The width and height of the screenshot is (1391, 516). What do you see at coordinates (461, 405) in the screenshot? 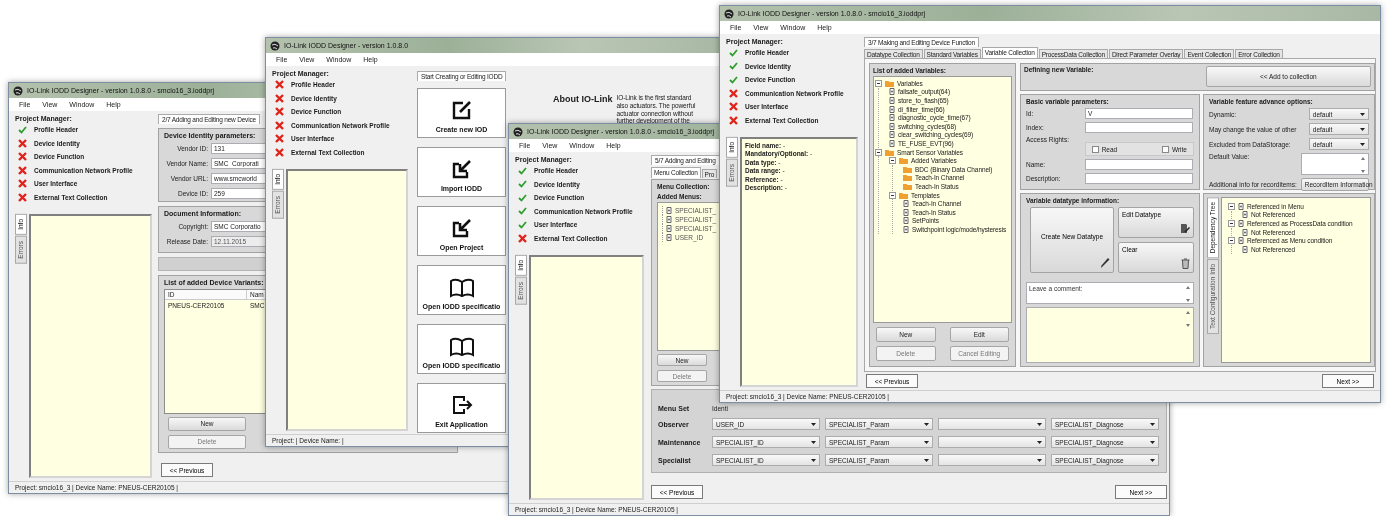
I see `arrow-out-of-box-icon` at bounding box center [461, 405].